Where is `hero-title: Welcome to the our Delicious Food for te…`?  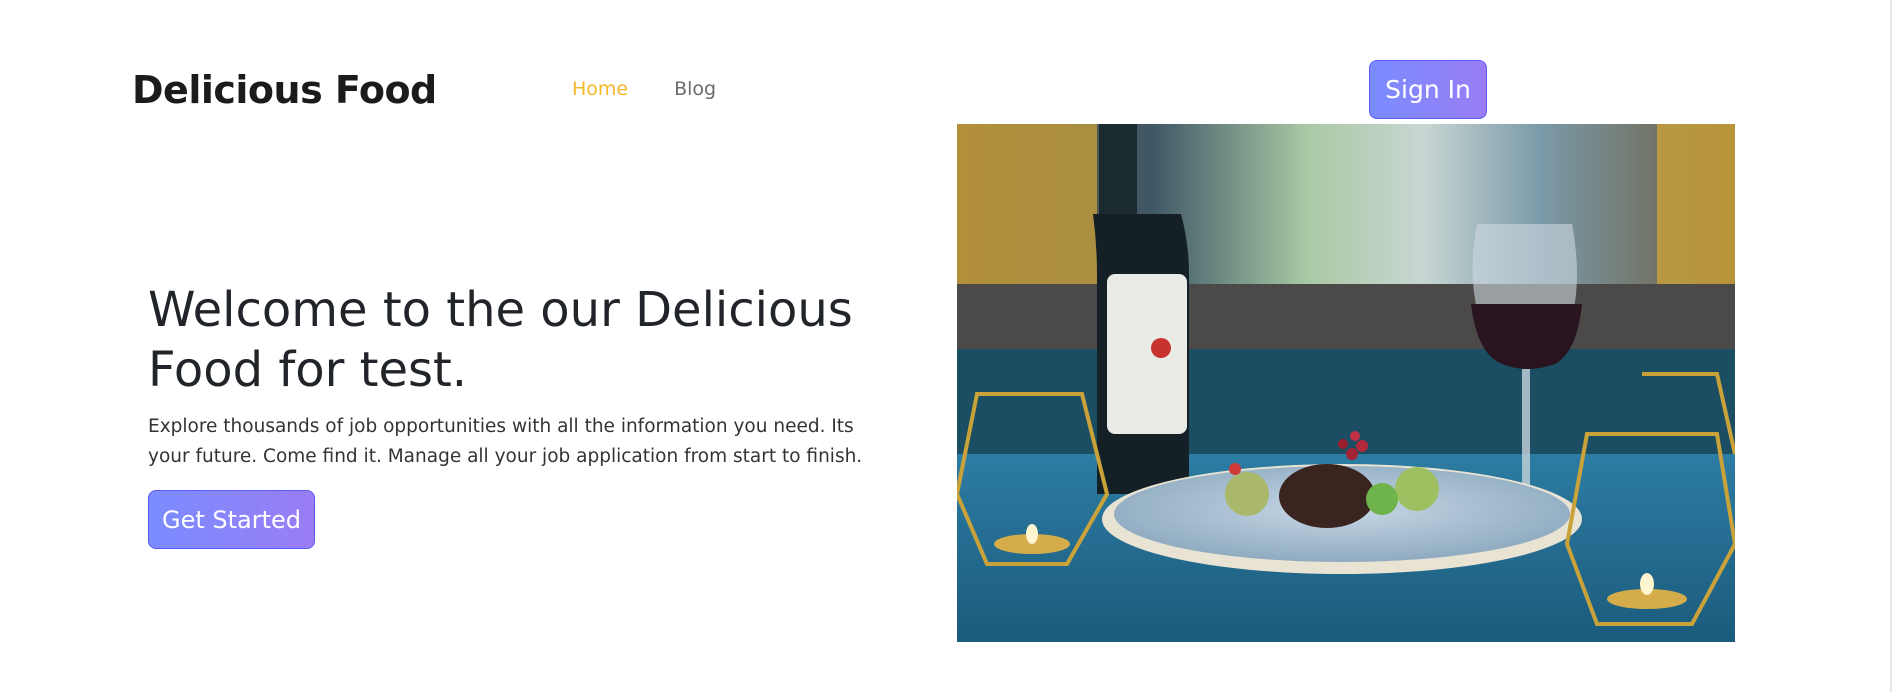 hero-title: Welcome to the our Delicious Food for te… is located at coordinates (500, 340).